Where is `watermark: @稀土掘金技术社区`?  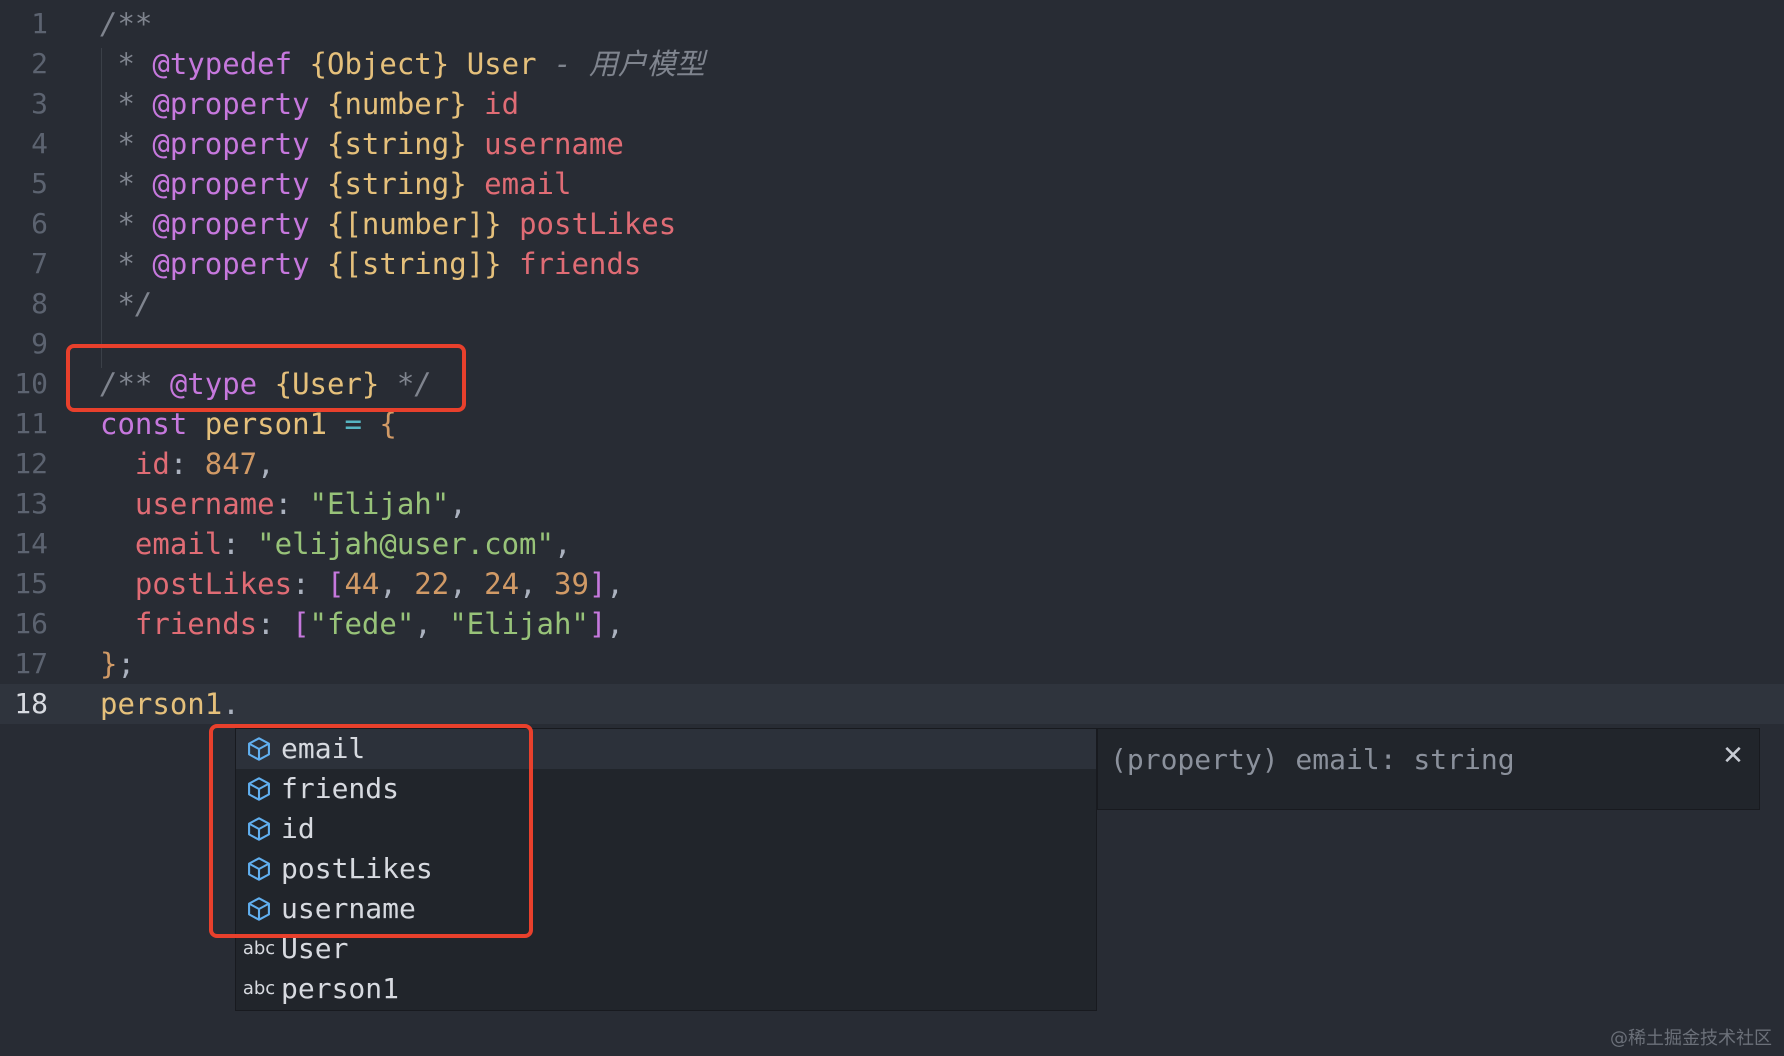
watermark: @稀土掘金技术社区 is located at coordinates (1691, 1038).